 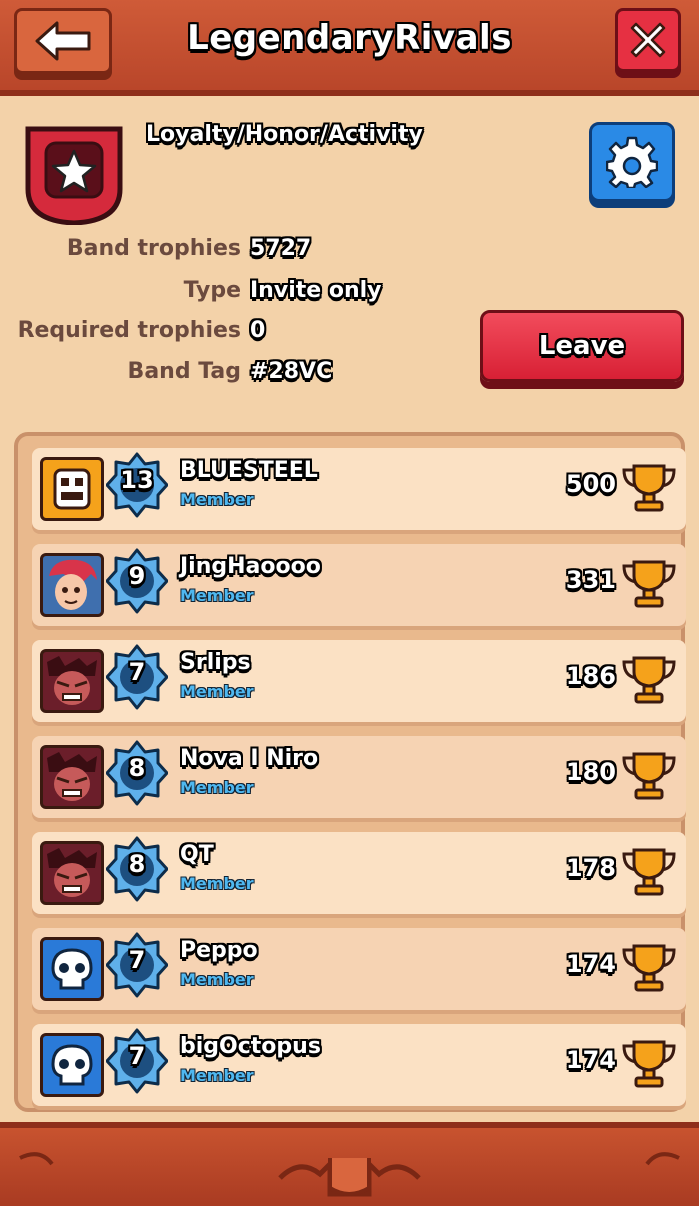 I want to click on info-label: Type, so click(x=212, y=290).